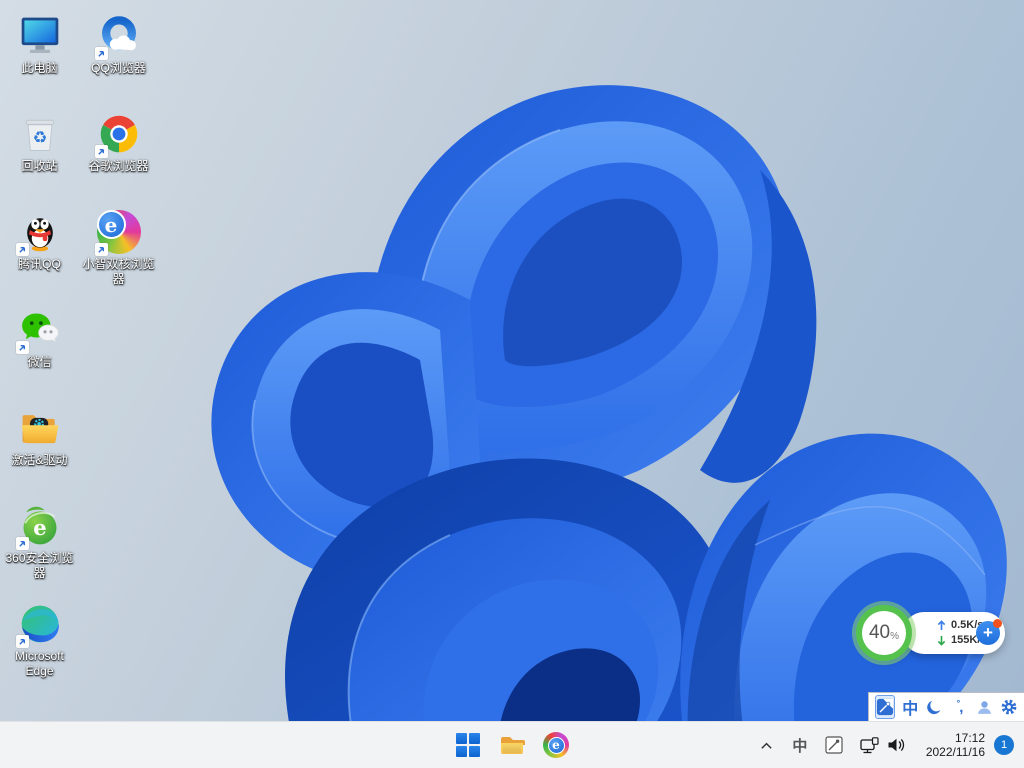 The width and height of the screenshot is (1024, 768). I want to click on taskbar-xiaozhi-browser-button: e, so click(556, 745).